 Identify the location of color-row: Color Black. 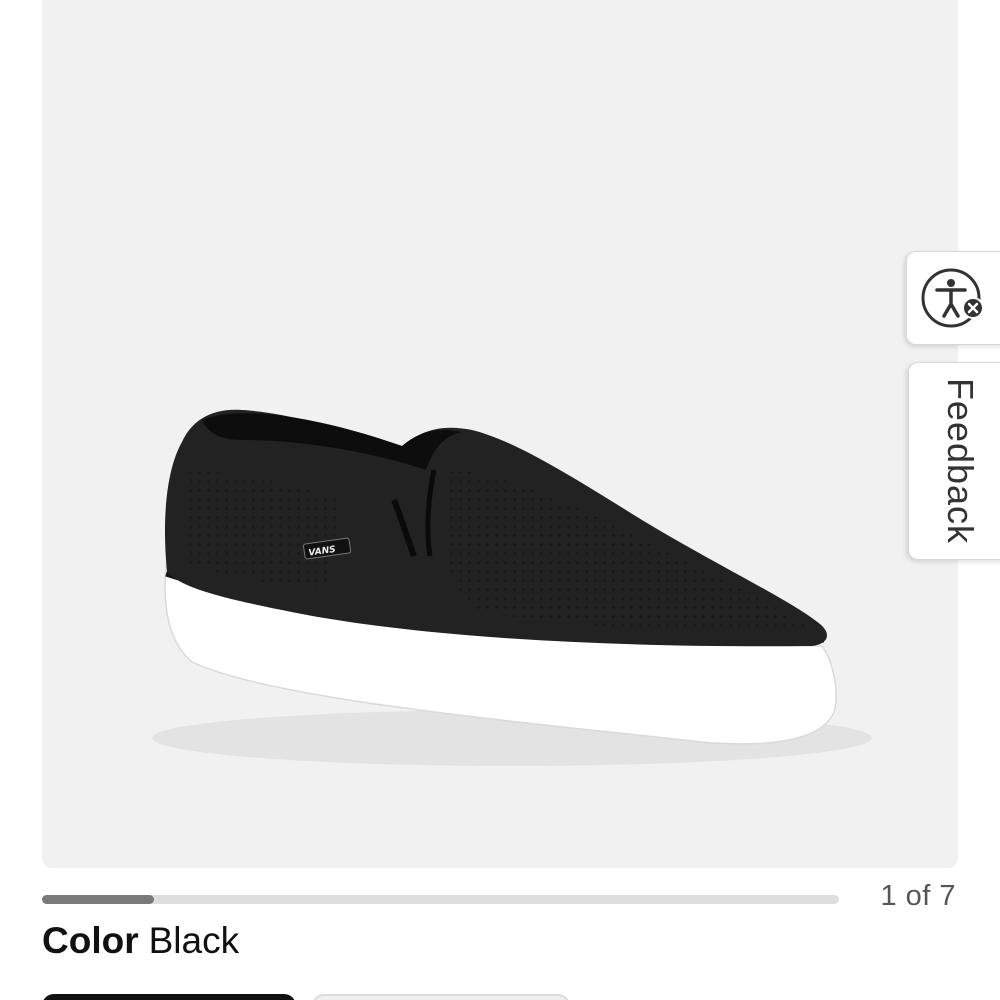
(140, 941).